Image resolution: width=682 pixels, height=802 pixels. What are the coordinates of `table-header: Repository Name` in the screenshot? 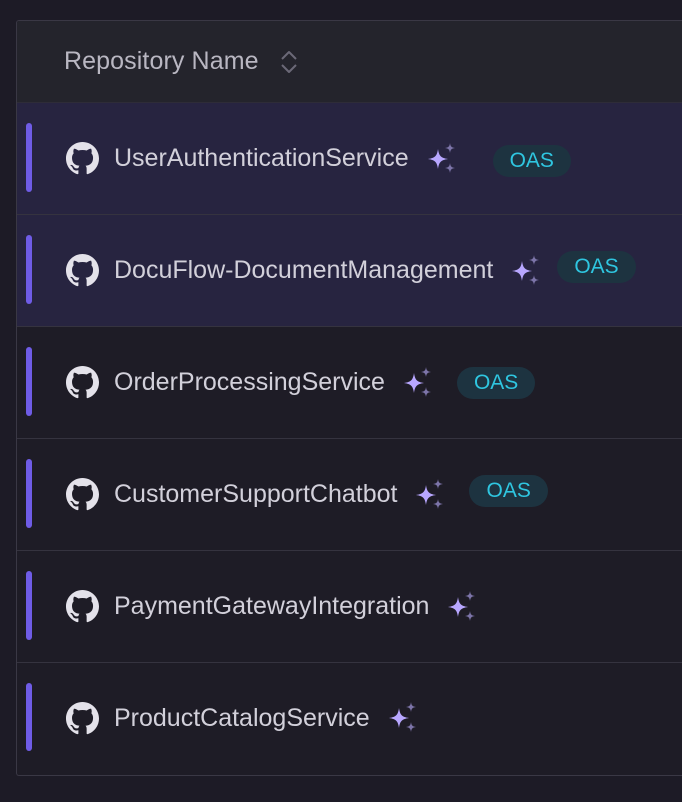 It's located at (349, 62).